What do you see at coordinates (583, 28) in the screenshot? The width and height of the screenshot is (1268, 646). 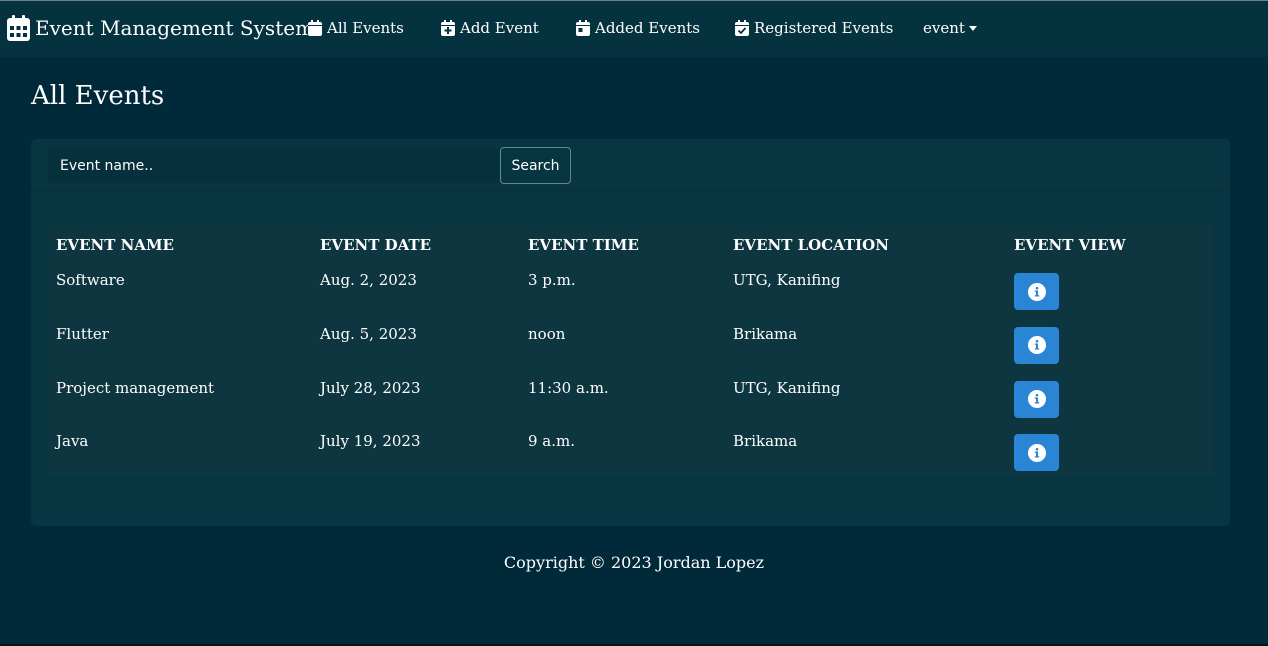 I see `calendar-day-icon` at bounding box center [583, 28].